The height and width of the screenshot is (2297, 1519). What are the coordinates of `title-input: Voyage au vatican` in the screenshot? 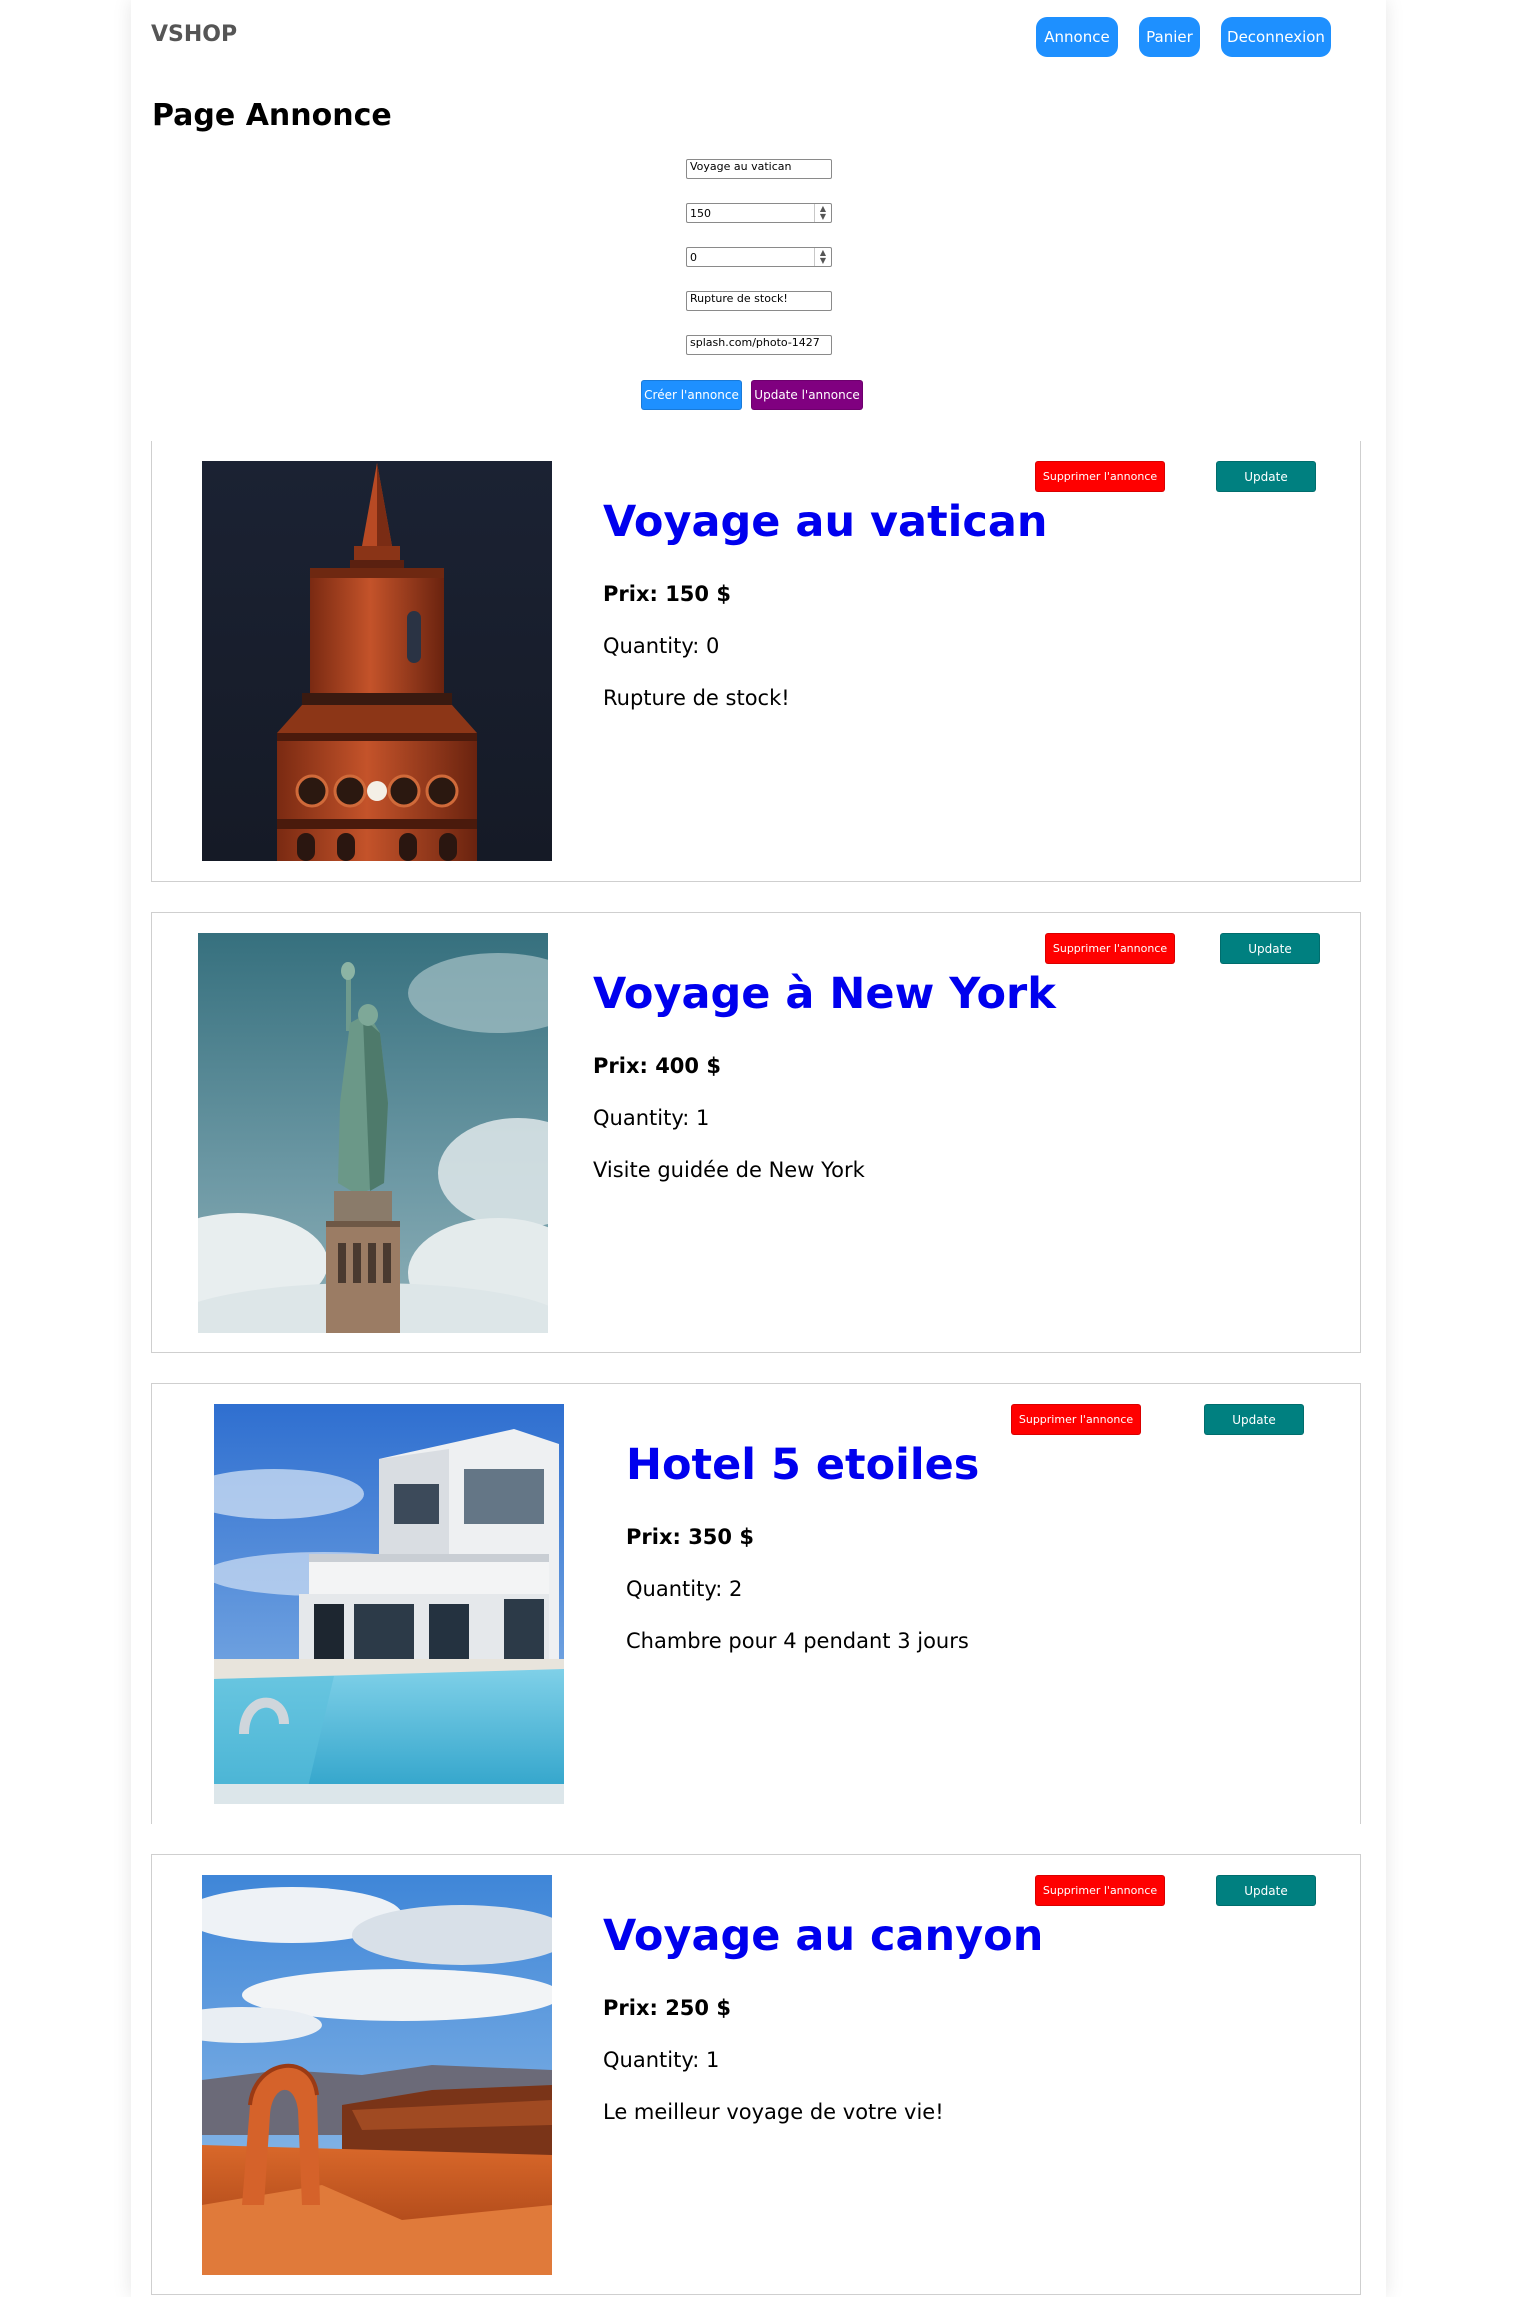 It's located at (759, 169).